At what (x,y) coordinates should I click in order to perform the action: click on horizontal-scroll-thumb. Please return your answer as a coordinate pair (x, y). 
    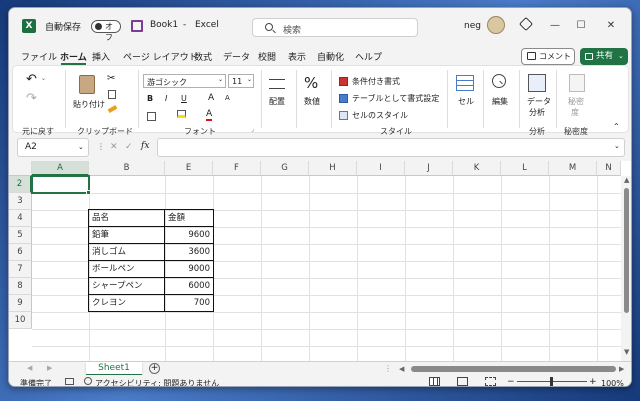
    Looking at the image, I should click on (513, 369).